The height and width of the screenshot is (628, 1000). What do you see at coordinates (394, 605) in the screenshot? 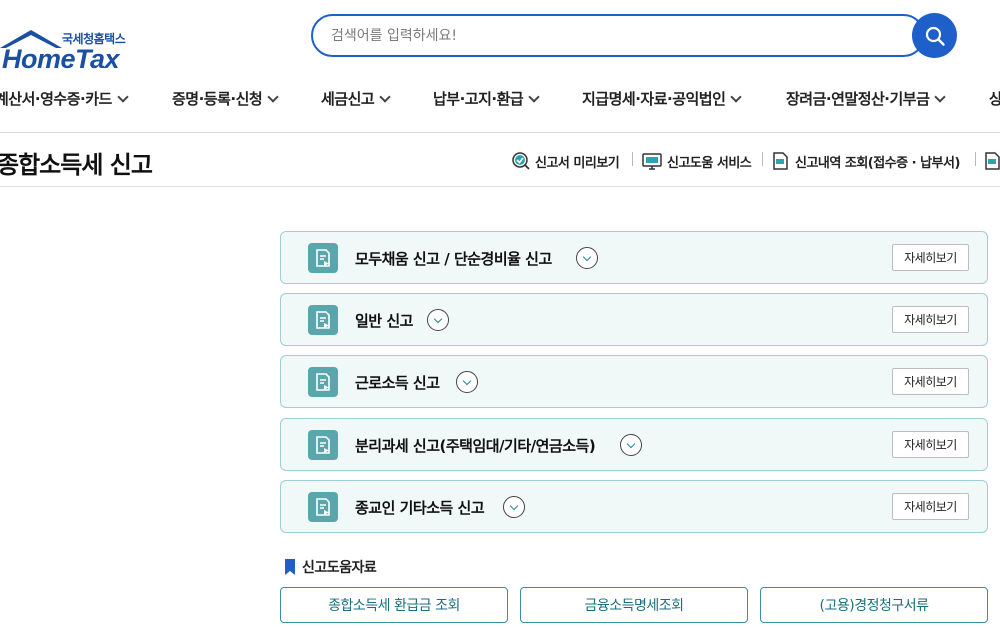
I see `refund-inquiry-button: 종합소득세 환급금 조회` at bounding box center [394, 605].